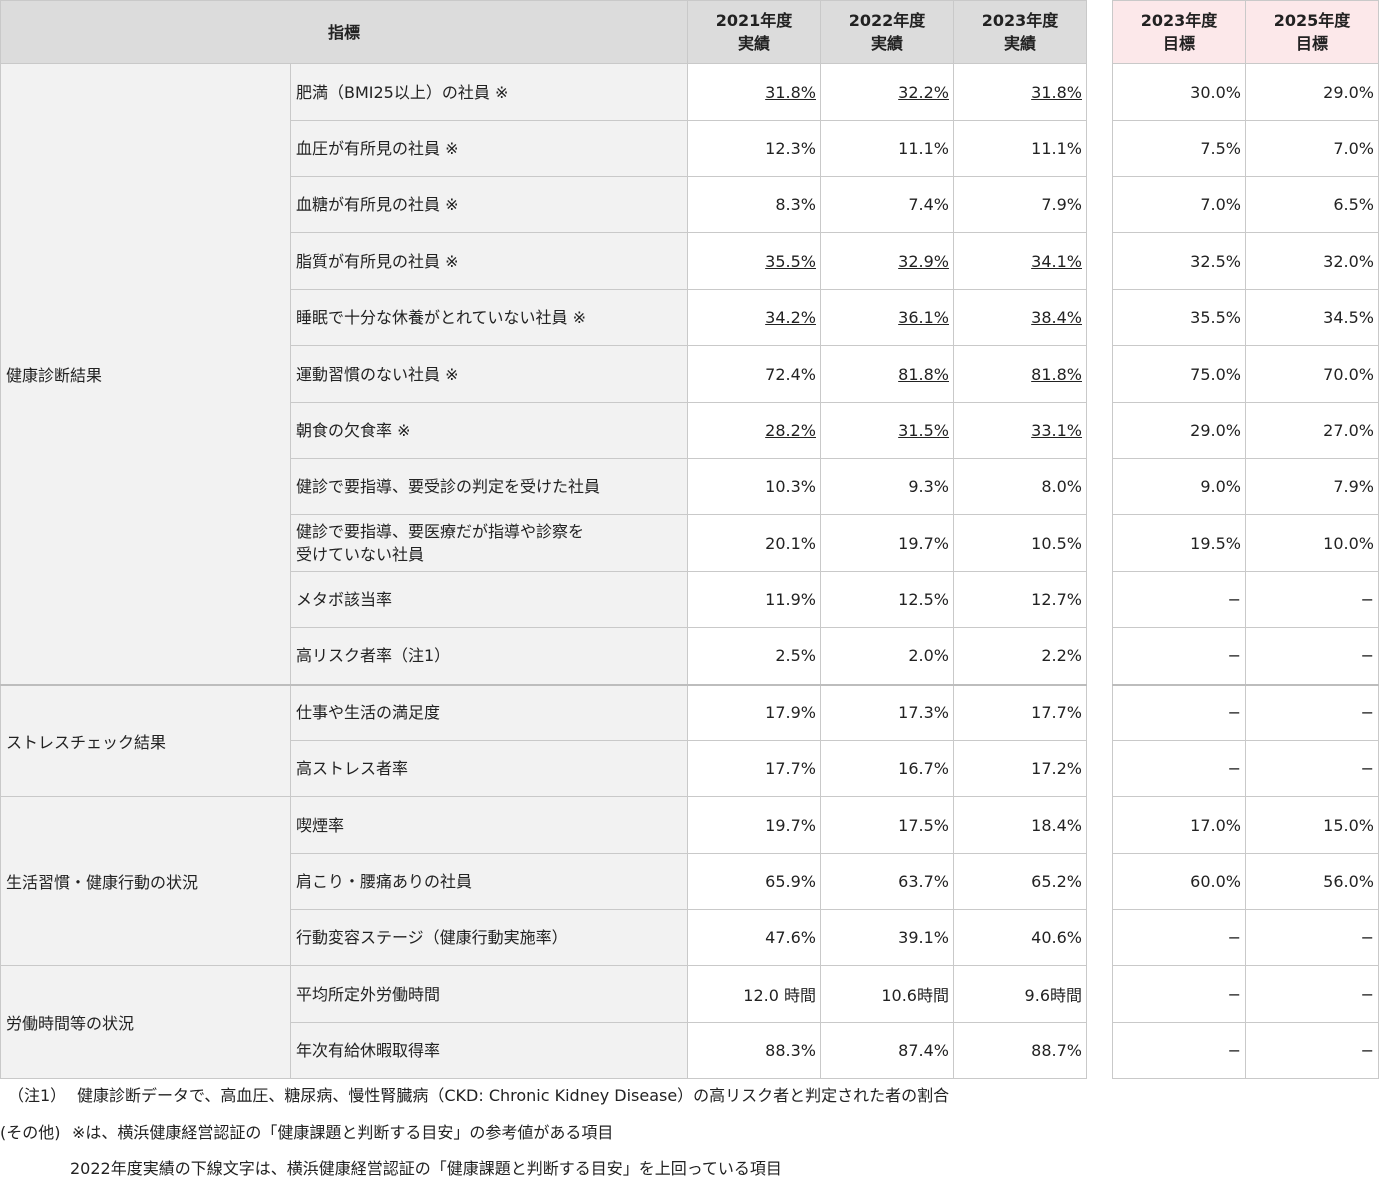 The height and width of the screenshot is (1190, 1379). What do you see at coordinates (1053, 995) in the screenshot?
I see `value-text: 9.6時間` at bounding box center [1053, 995].